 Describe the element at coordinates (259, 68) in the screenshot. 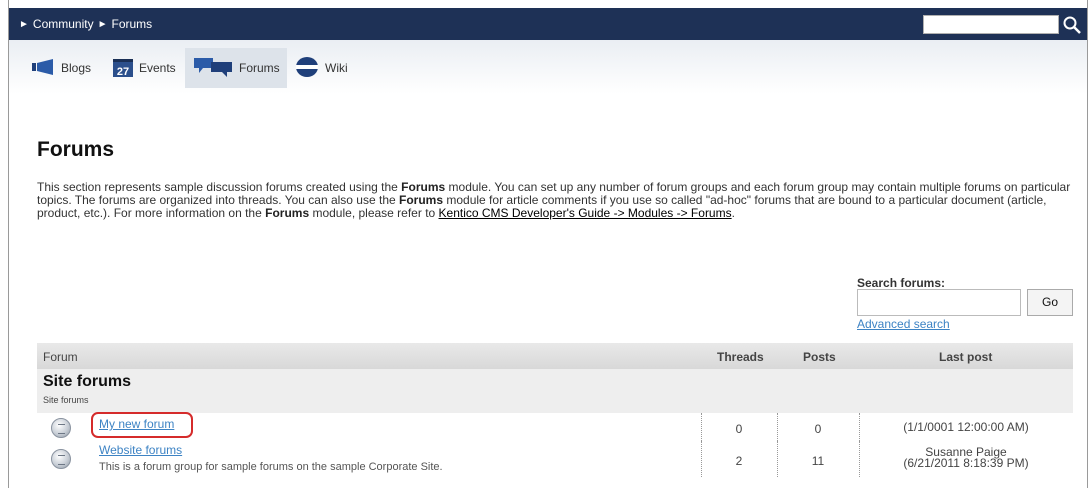

I see `tab-label: Forums` at that location.